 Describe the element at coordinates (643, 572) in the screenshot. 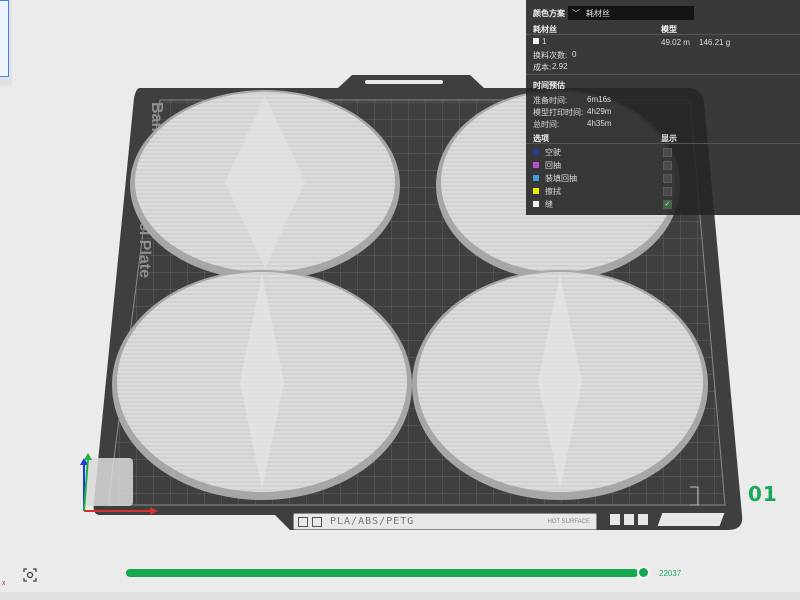

I see `layer-slider-handle` at that location.